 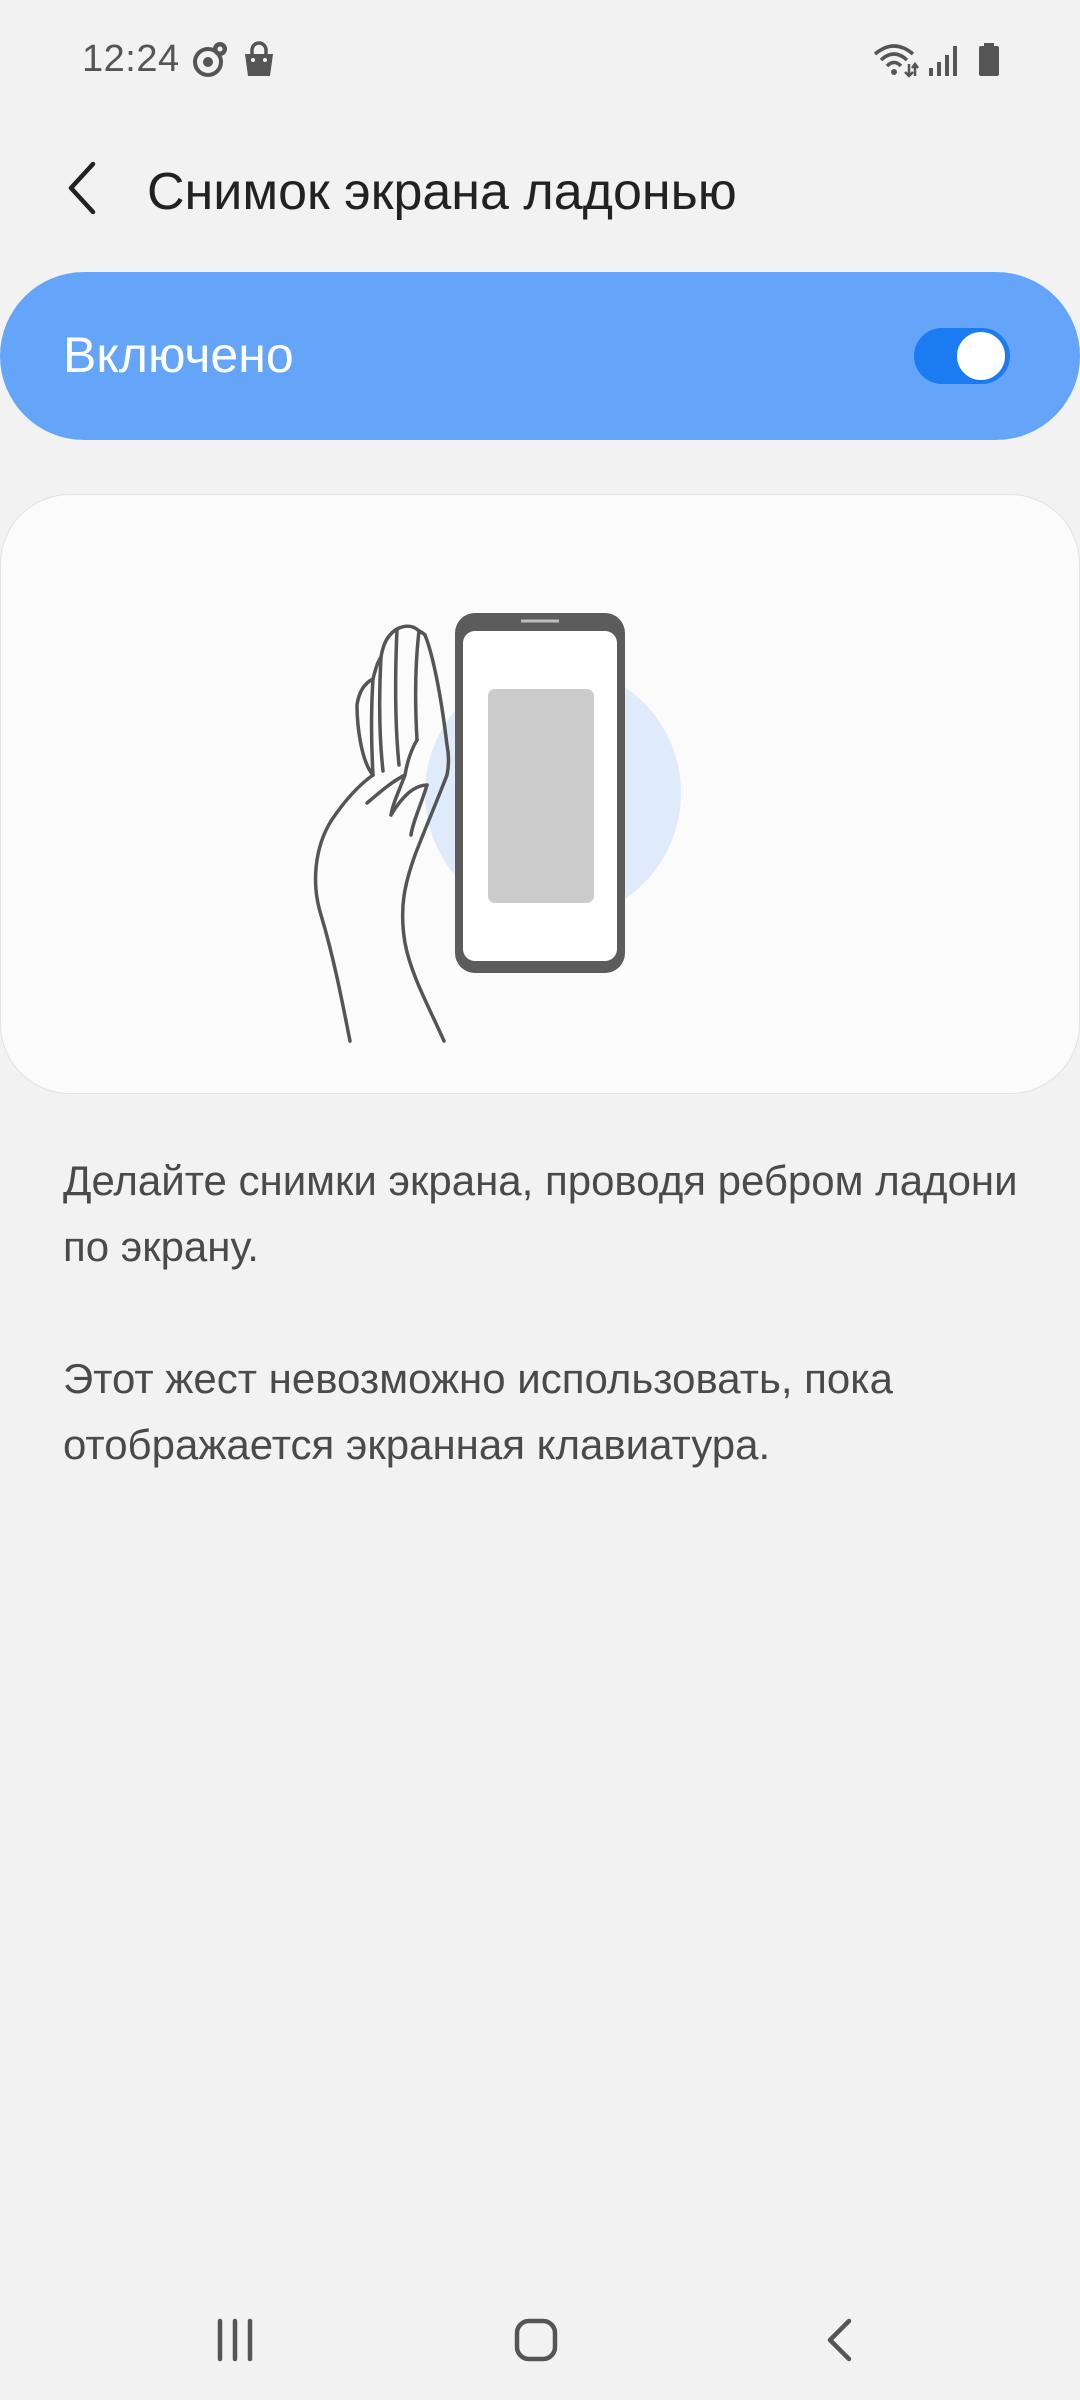 I want to click on palm-swipe-phone-illustration, so click(x=497, y=828).